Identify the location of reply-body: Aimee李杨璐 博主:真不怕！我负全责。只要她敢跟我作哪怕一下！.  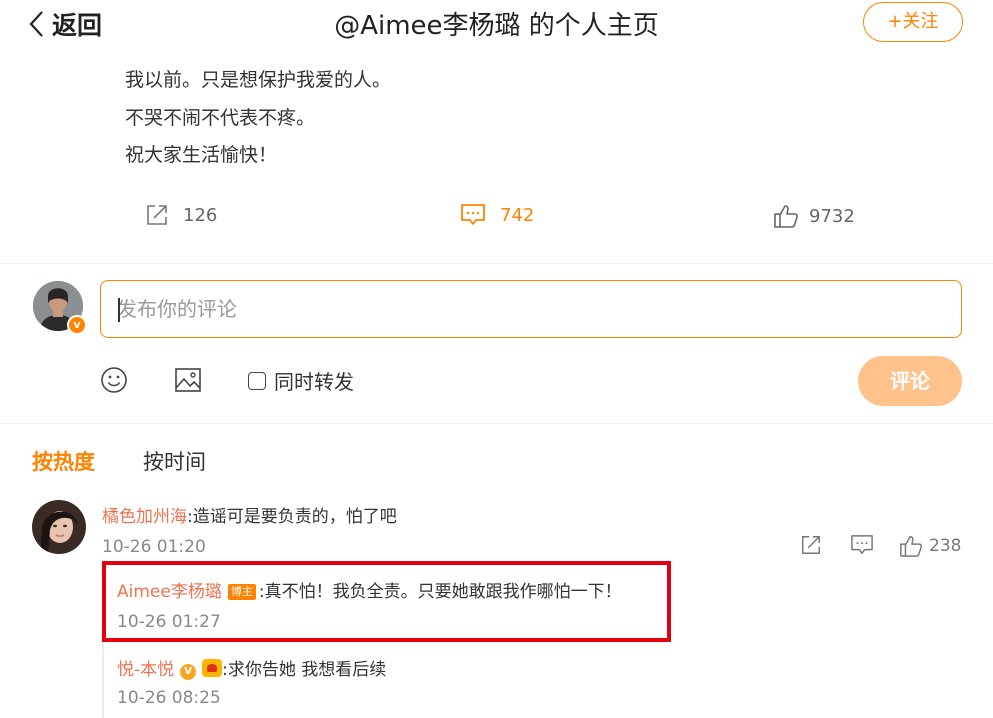
(369, 589).